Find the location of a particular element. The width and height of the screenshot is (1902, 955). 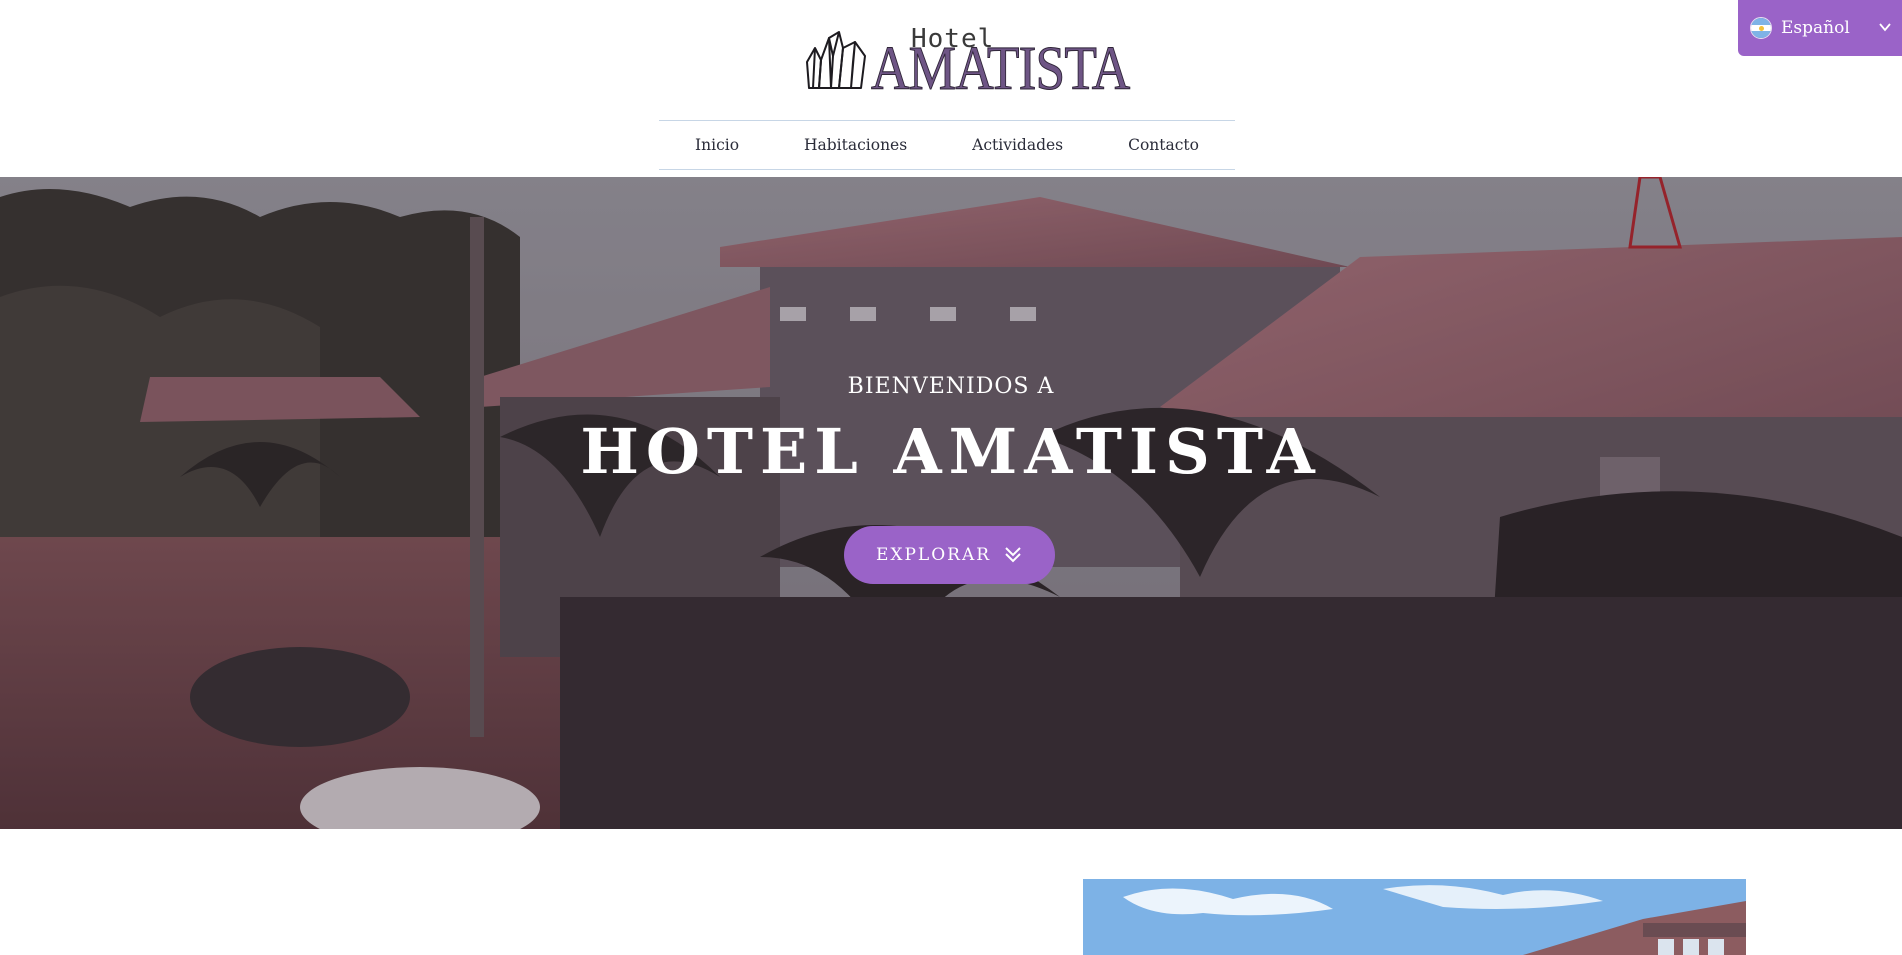

main-nav: Inicio Habitaciones Actividades Contacto is located at coordinates (947, 145).